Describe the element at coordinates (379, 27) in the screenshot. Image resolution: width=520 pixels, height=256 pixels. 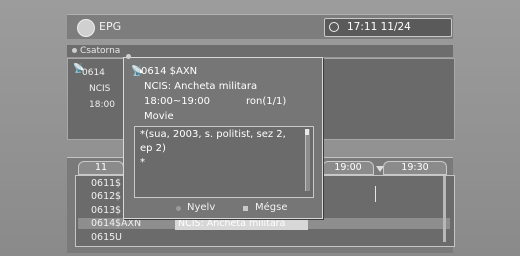
I see `clock-time: 17:11 11/24` at that location.